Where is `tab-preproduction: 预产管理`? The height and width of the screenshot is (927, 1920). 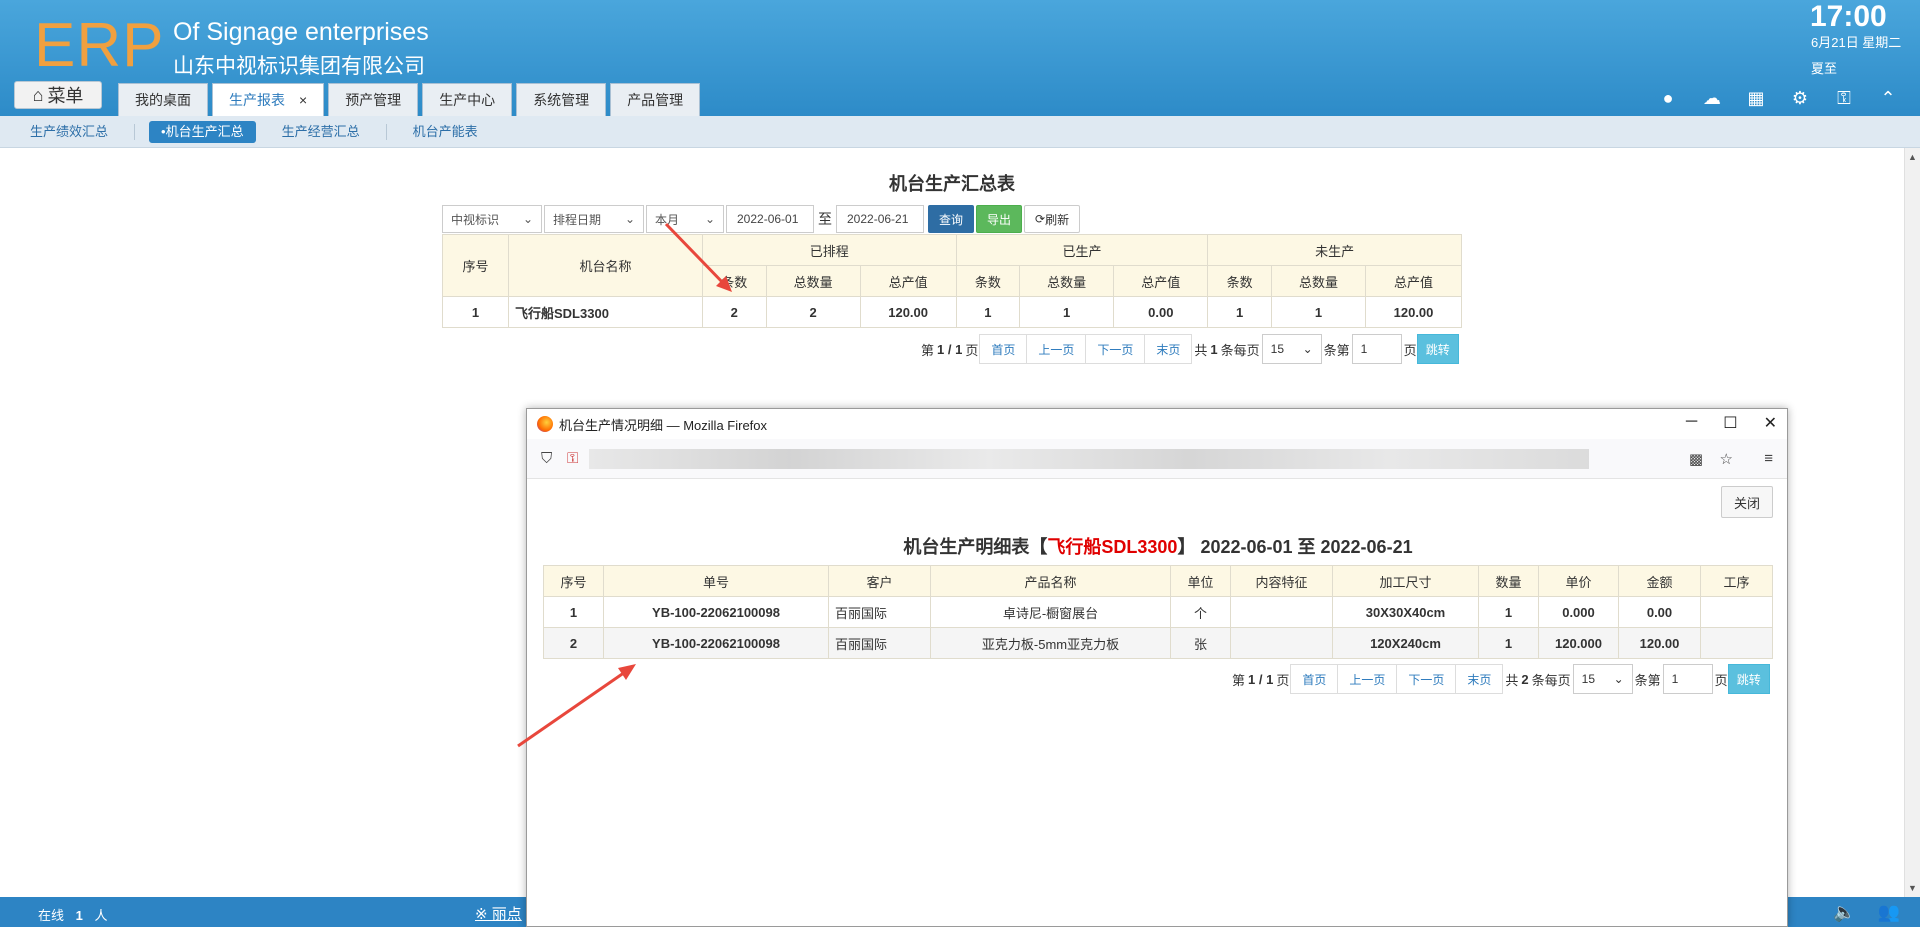
tab-preproduction: 预产管理 is located at coordinates (373, 99).